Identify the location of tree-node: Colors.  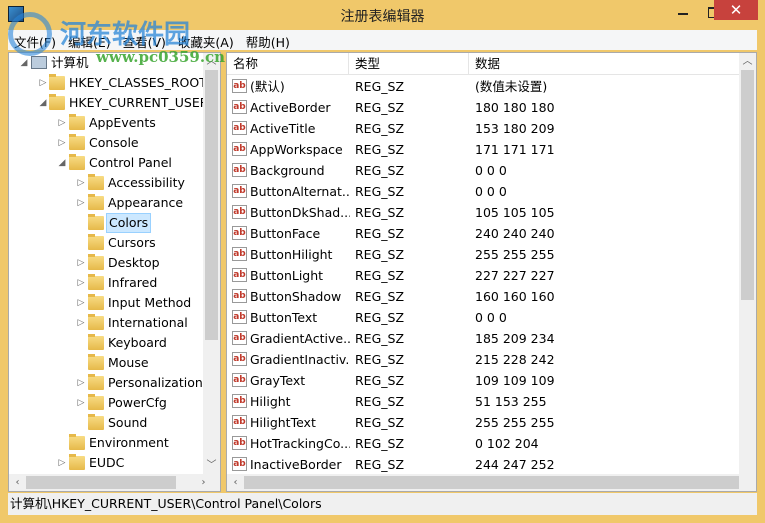
(106, 223).